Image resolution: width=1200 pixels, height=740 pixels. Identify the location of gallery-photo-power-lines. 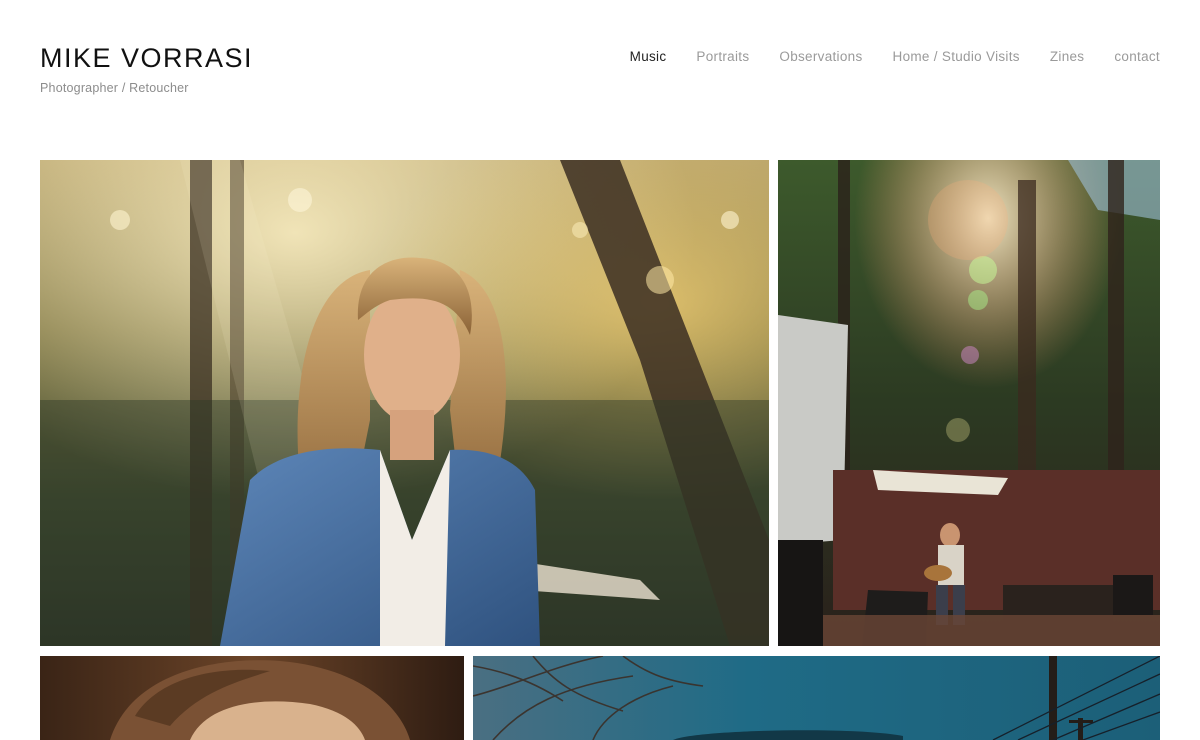
(816, 698).